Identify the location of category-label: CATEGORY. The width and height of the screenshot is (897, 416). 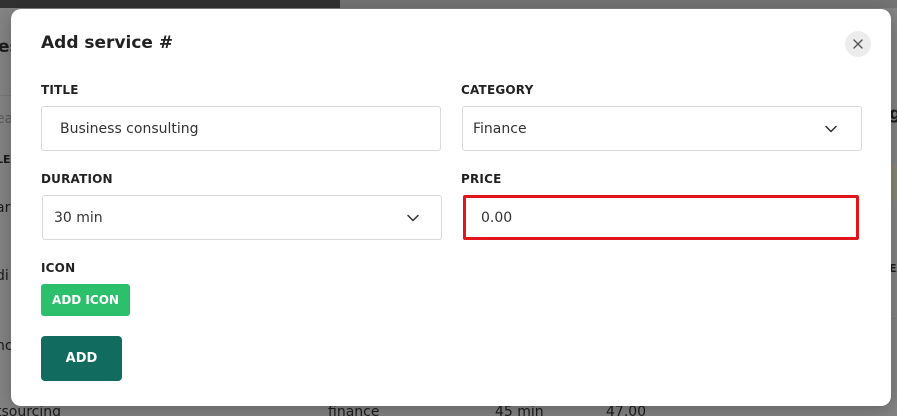
(497, 90).